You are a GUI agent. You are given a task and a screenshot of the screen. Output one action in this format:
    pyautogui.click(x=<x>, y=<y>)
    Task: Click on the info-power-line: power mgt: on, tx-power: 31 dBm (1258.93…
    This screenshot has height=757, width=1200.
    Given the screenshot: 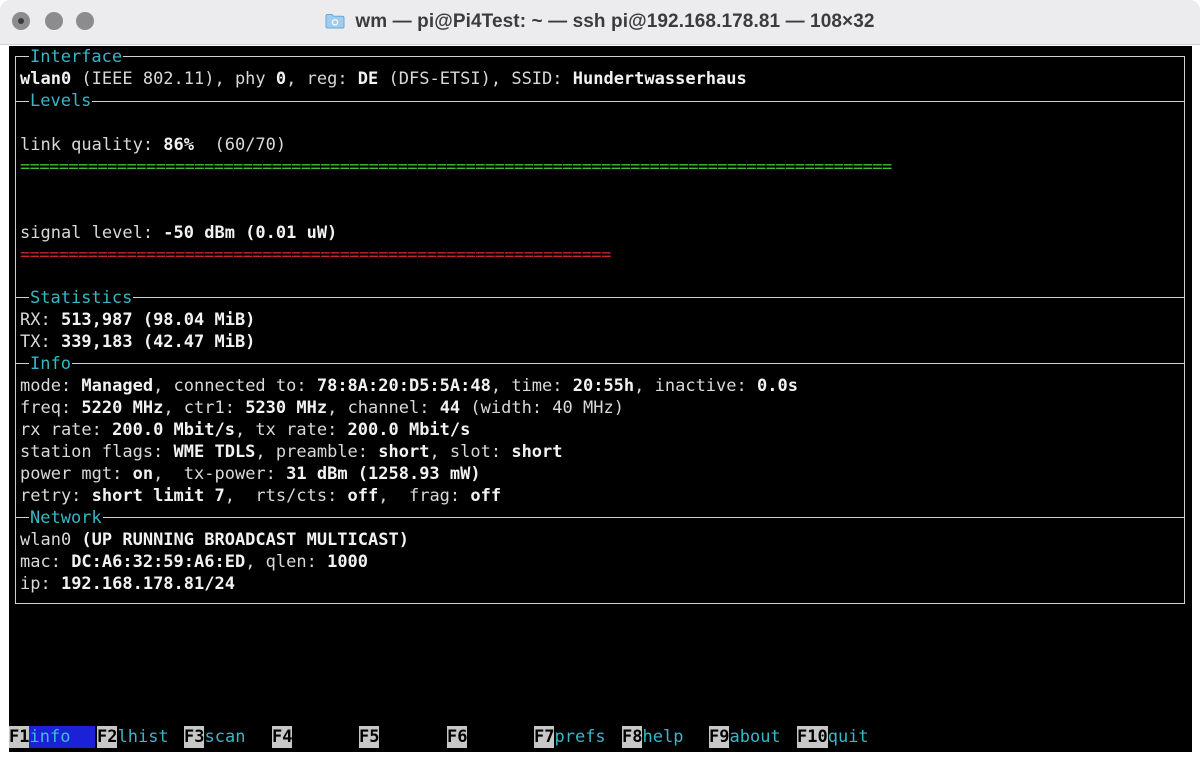 What is the action you would take?
    pyautogui.click(x=250, y=474)
    